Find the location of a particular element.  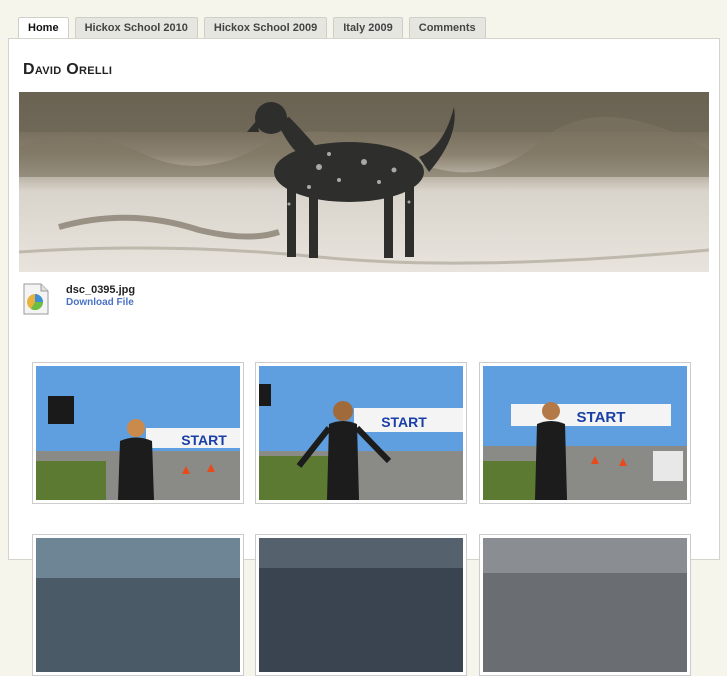

gallery-photo-3: START is located at coordinates (585, 433).